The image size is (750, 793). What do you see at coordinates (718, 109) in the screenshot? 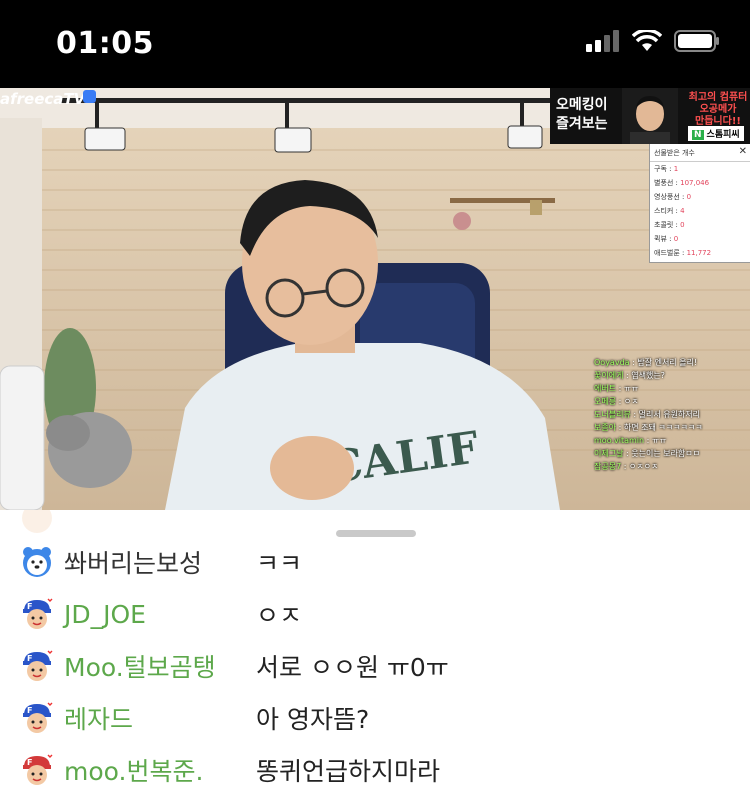
I see `sponsor-banner-slogan: 최고의 컴퓨터 오공메가 만듭니다!!` at bounding box center [718, 109].